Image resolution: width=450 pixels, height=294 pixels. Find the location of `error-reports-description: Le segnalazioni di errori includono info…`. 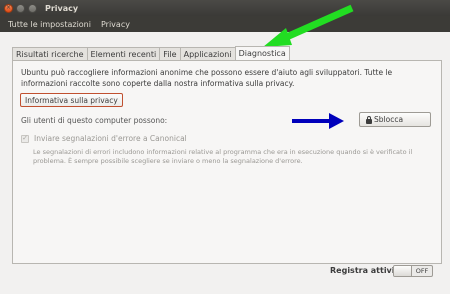

error-reports-description: Le segnalazioni di errori includono info… is located at coordinates (223, 156).